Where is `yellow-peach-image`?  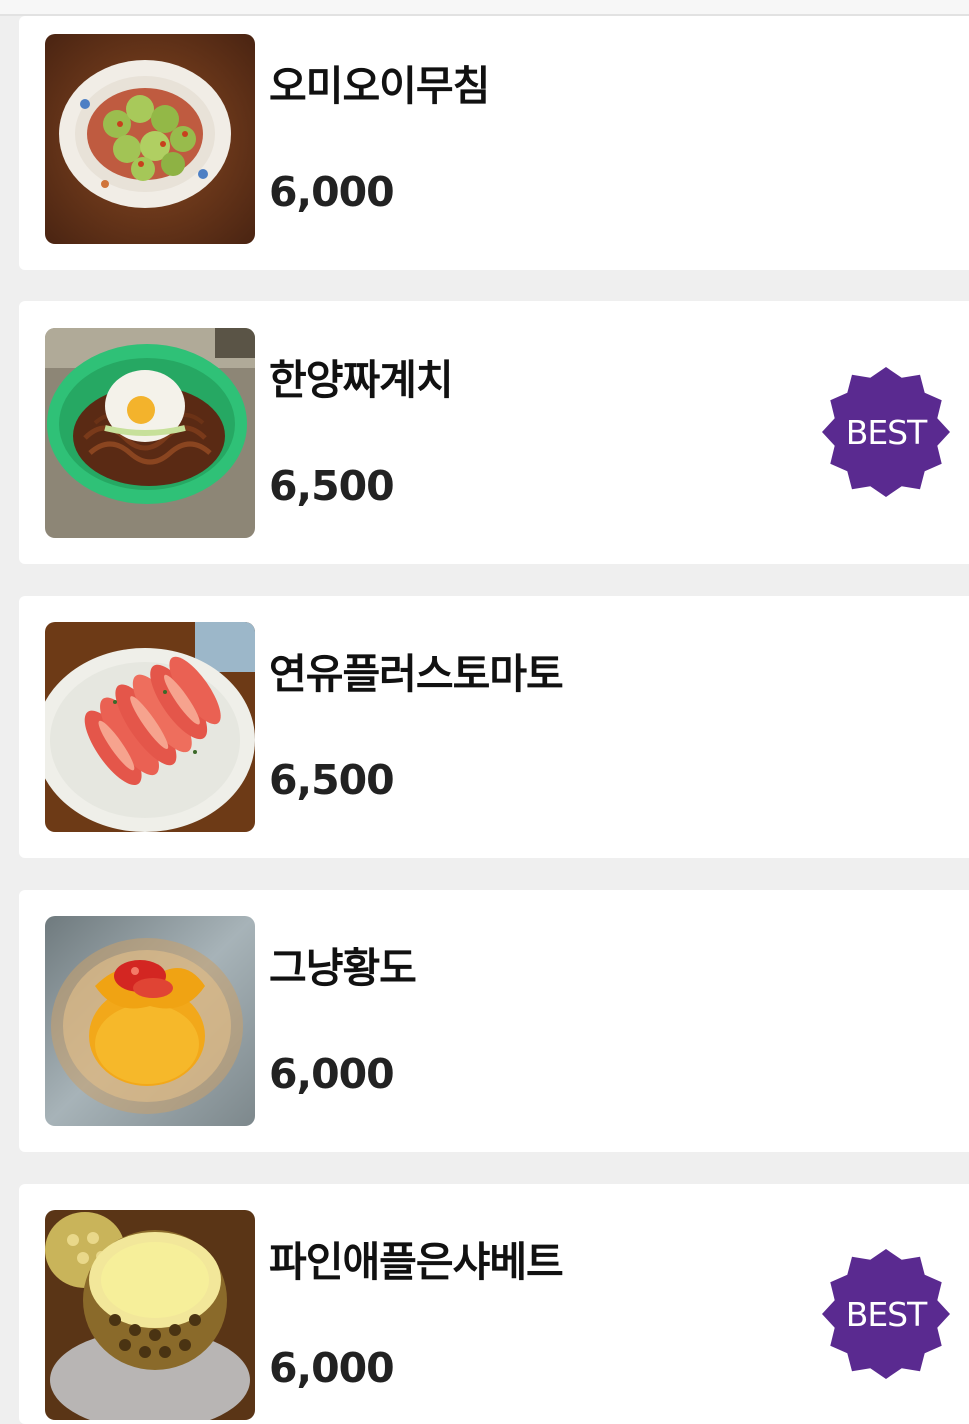 yellow-peach-image is located at coordinates (150, 1021).